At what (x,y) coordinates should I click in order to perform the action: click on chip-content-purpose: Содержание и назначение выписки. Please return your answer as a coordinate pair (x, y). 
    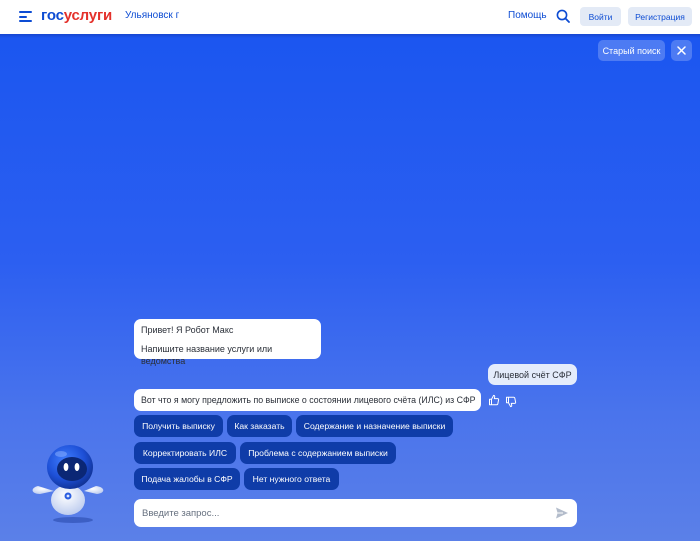
    Looking at the image, I should click on (374, 426).